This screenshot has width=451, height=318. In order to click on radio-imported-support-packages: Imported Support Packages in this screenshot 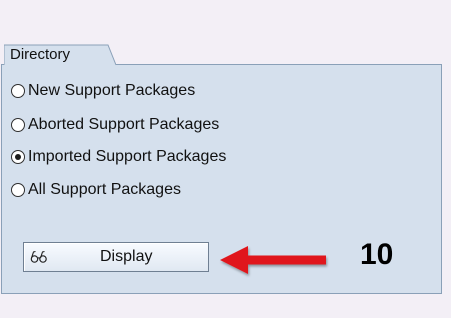, I will do `click(118, 157)`.